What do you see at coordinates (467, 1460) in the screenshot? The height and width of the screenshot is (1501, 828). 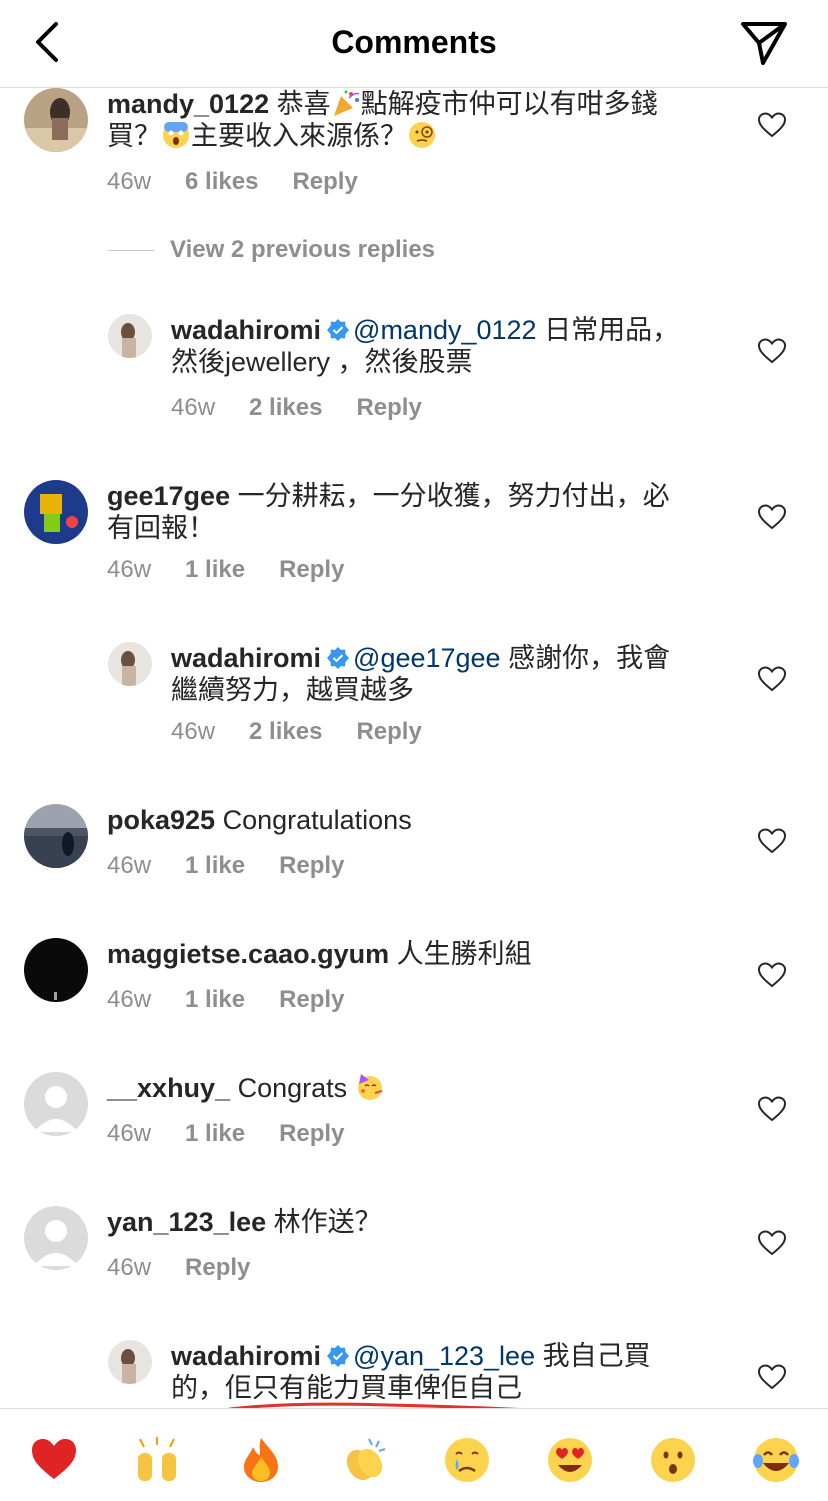 I see `crying-face-emoji-icon` at bounding box center [467, 1460].